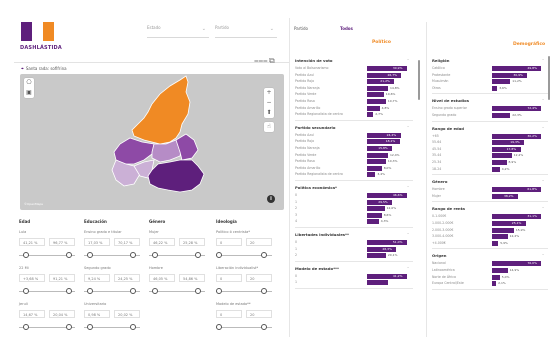  Describe the element at coordinates (490, 68) in the screenshot. I see `stat-row: Católico 49,8%` at that location.